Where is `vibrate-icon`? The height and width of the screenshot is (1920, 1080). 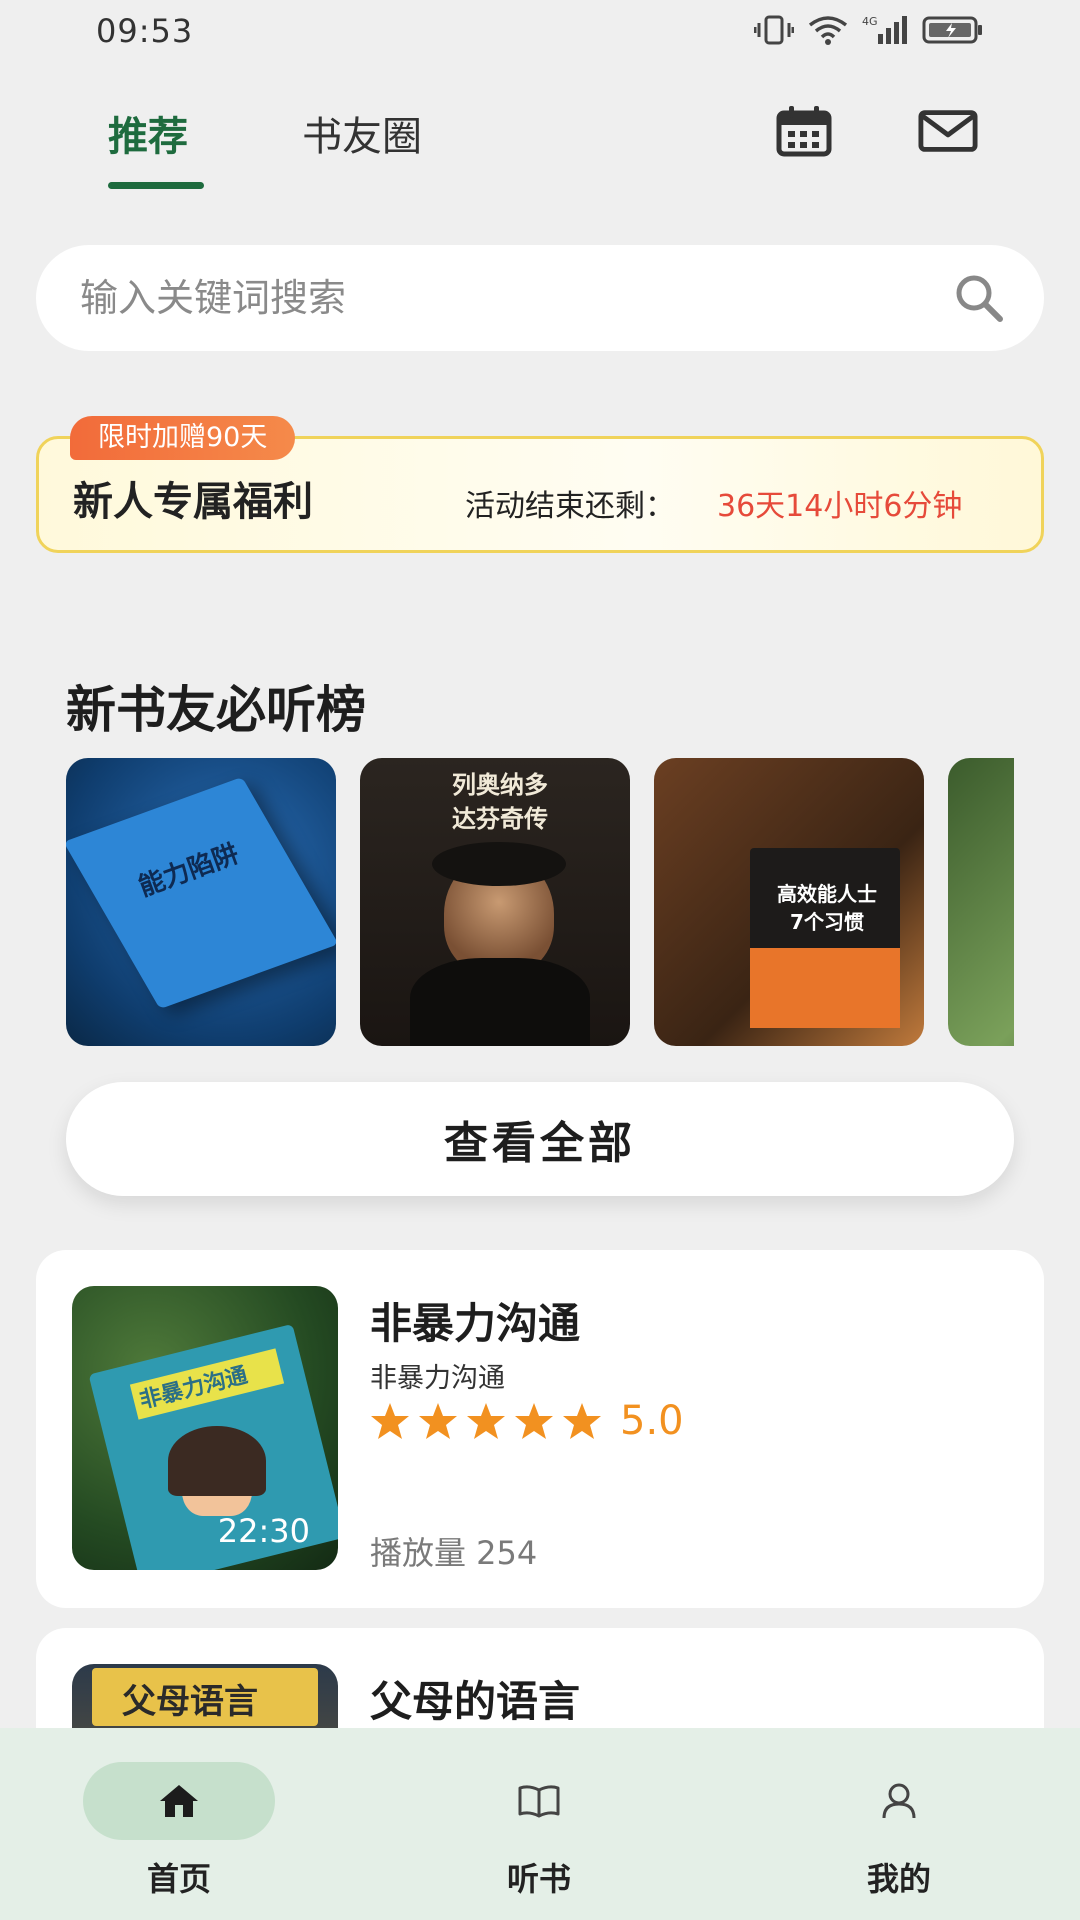 vibrate-icon is located at coordinates (774, 30).